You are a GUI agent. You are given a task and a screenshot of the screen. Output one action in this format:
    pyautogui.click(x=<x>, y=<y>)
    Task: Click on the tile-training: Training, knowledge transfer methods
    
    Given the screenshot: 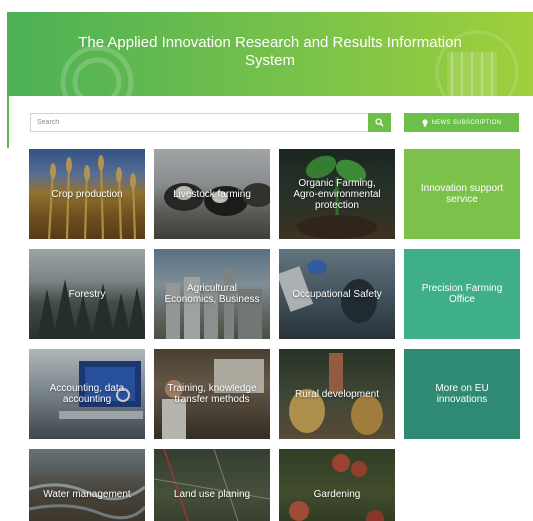 What is the action you would take?
    pyautogui.click(x=212, y=394)
    